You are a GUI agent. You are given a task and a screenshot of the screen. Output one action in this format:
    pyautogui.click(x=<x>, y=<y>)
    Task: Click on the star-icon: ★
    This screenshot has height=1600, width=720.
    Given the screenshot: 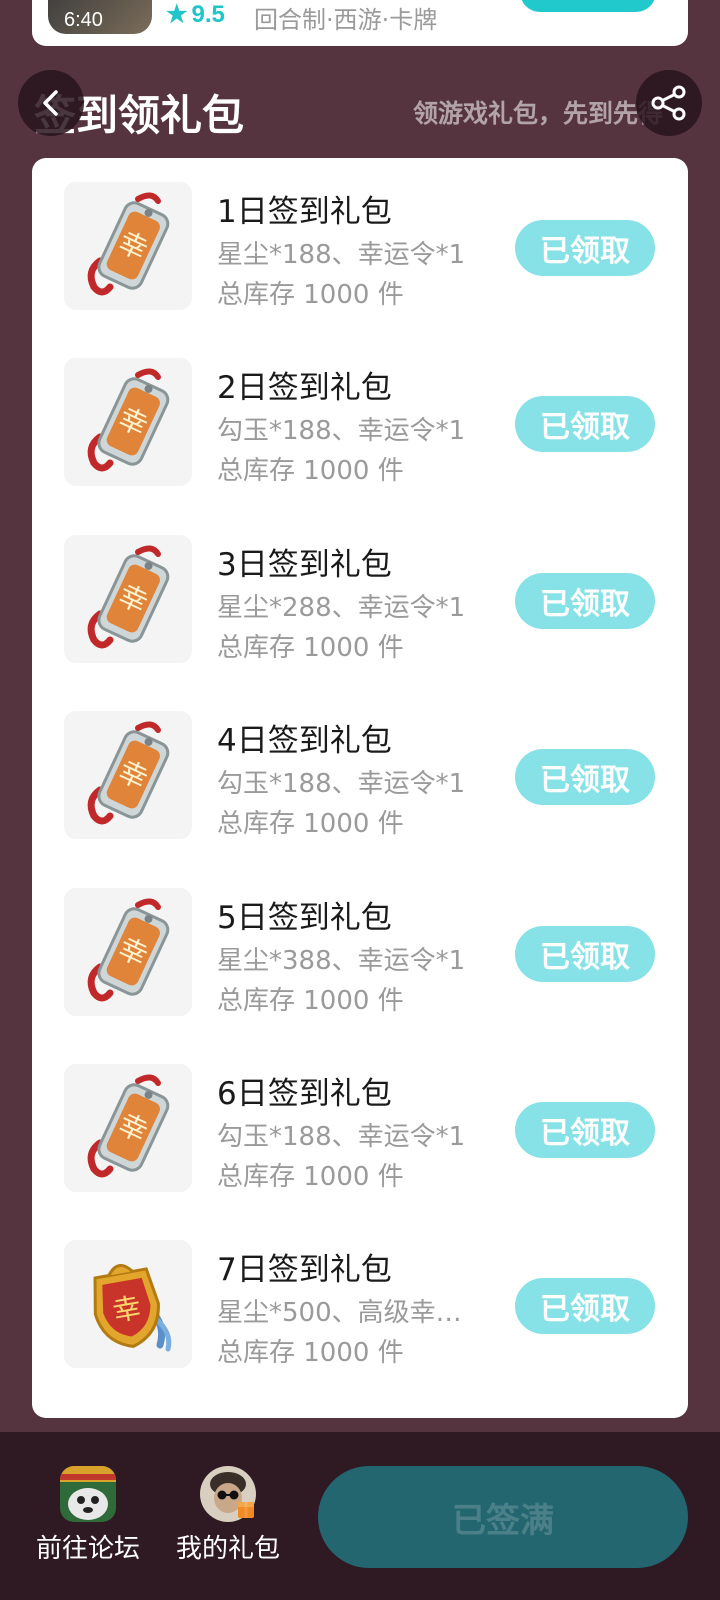 What is the action you would take?
    pyautogui.click(x=177, y=14)
    